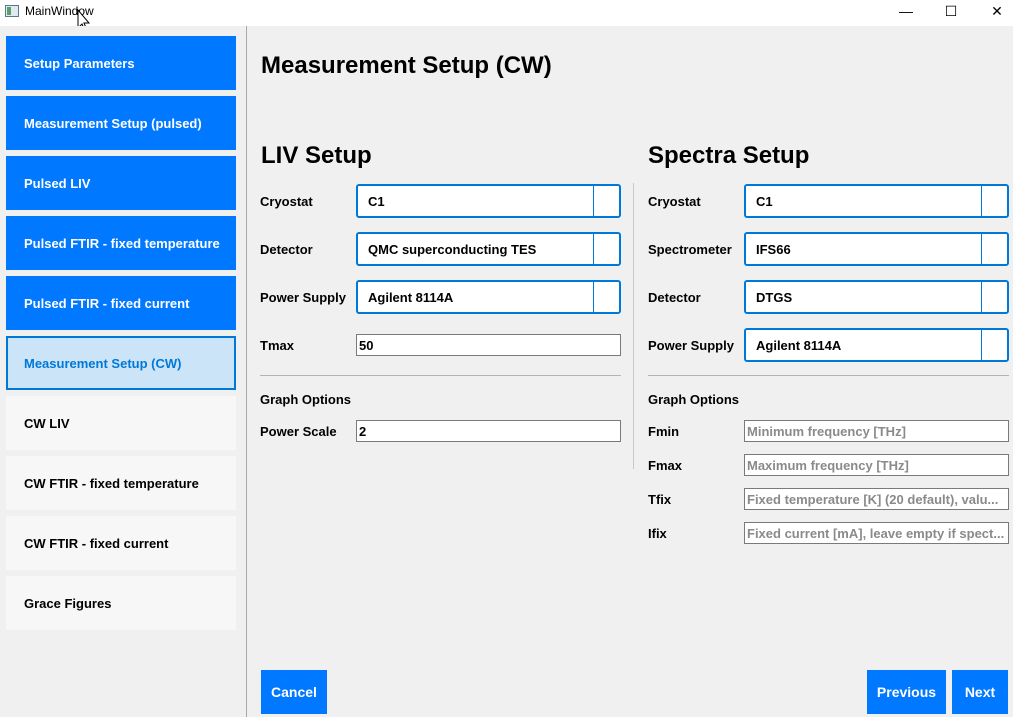 This screenshot has width=1013, height=717. I want to click on tfix-label: Tfix, so click(660, 499).